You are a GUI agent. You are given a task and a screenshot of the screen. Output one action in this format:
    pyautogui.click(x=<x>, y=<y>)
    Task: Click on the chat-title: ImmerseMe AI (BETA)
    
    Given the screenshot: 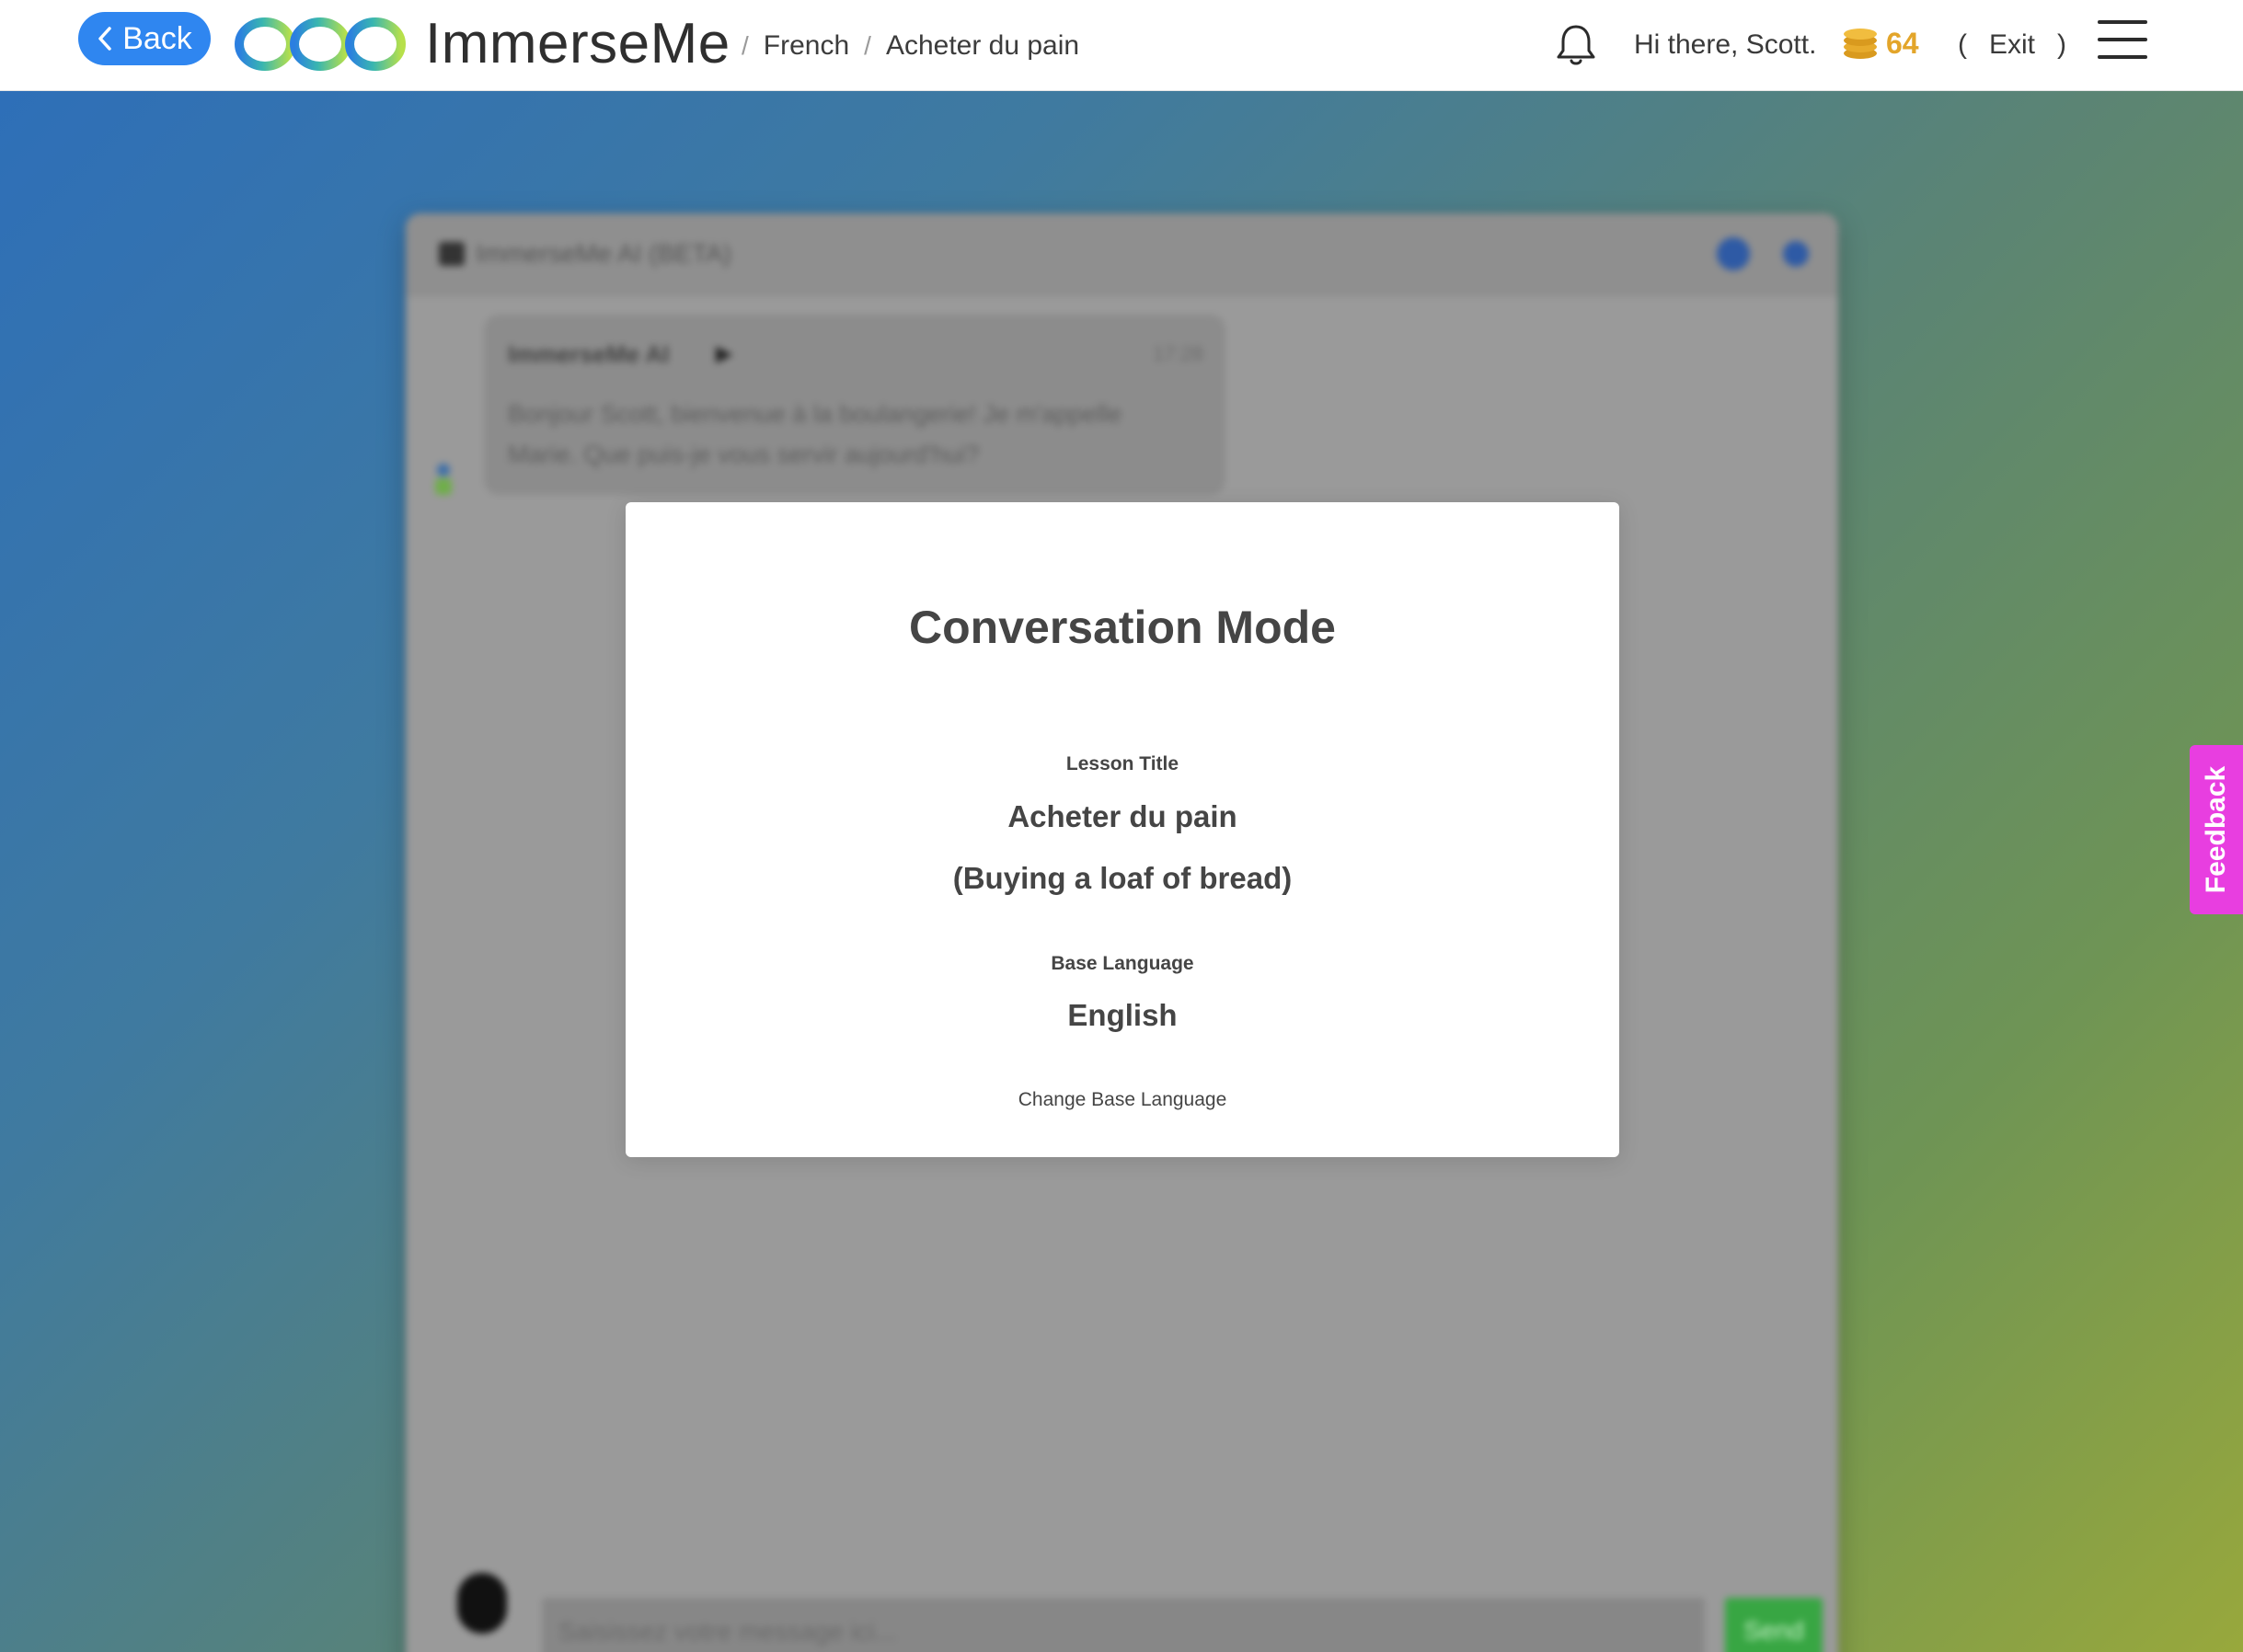 What is the action you would take?
    pyautogui.click(x=585, y=254)
    